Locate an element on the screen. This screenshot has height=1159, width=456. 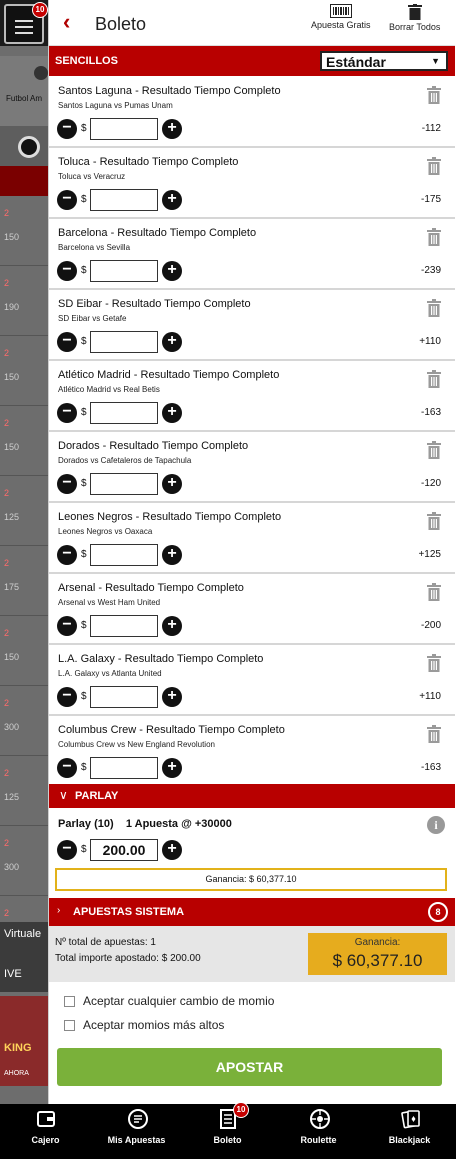
background-odds-row: 2 175 is located at coordinates (24, 581).